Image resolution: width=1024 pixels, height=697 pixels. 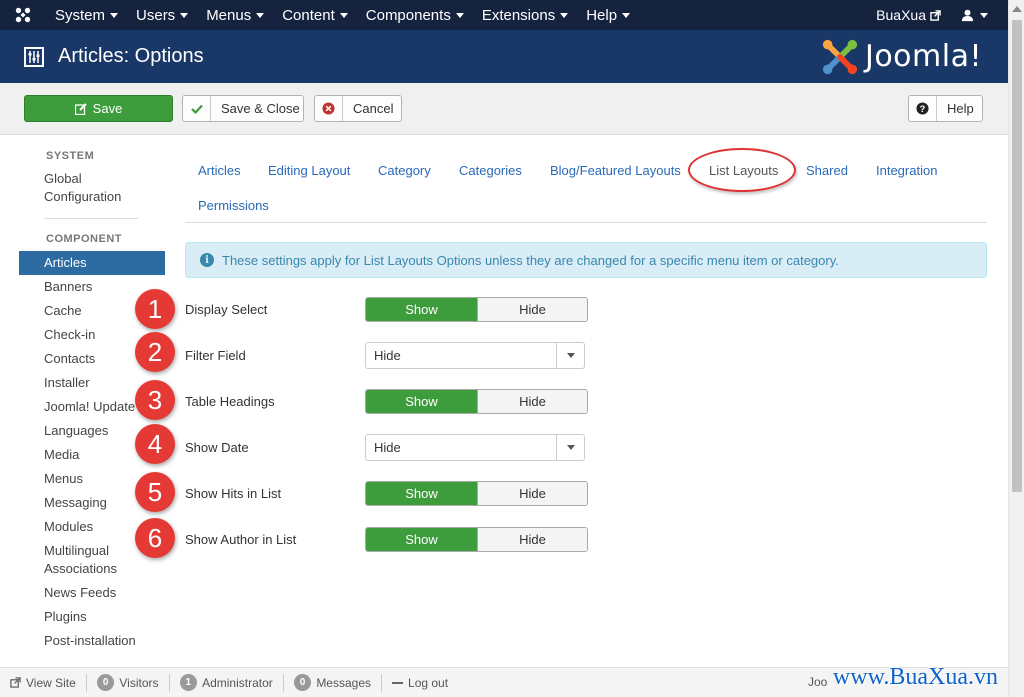 What do you see at coordinates (23, 15) in the screenshot?
I see `joomla-logo-icon` at bounding box center [23, 15].